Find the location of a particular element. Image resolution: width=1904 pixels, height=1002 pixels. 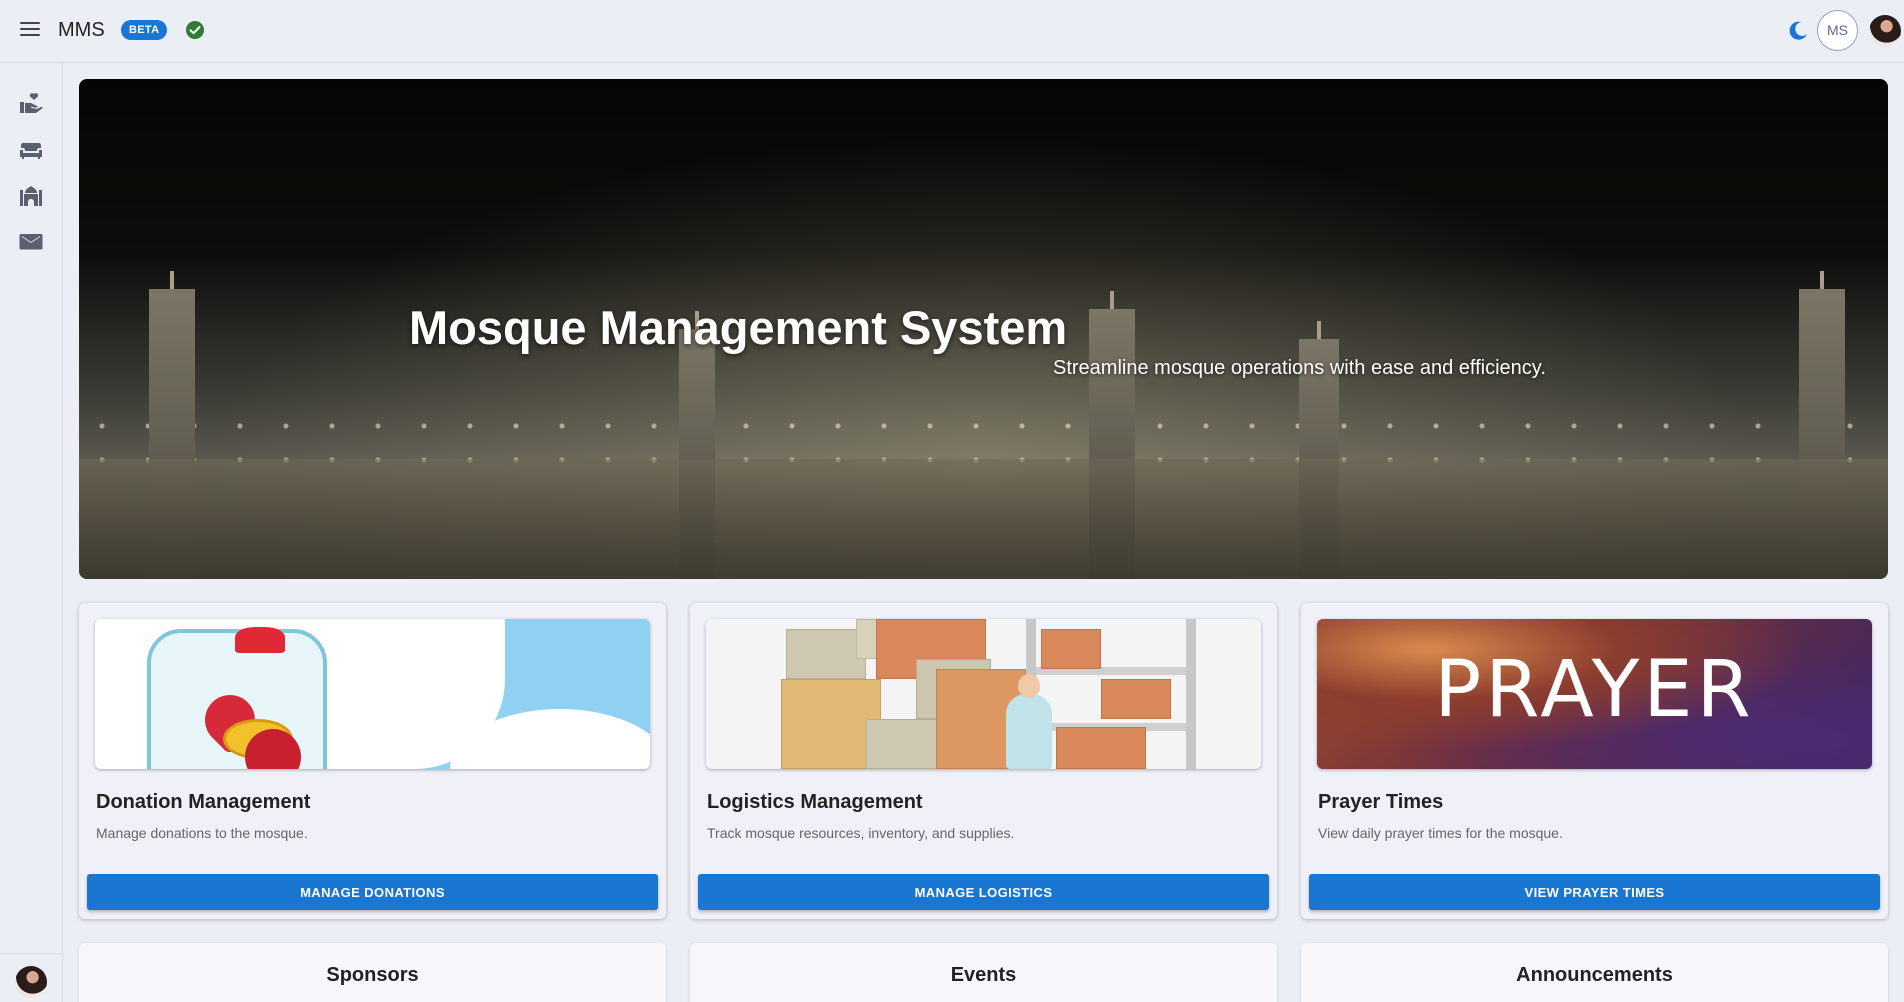

check-circle-icon is located at coordinates (195, 30).